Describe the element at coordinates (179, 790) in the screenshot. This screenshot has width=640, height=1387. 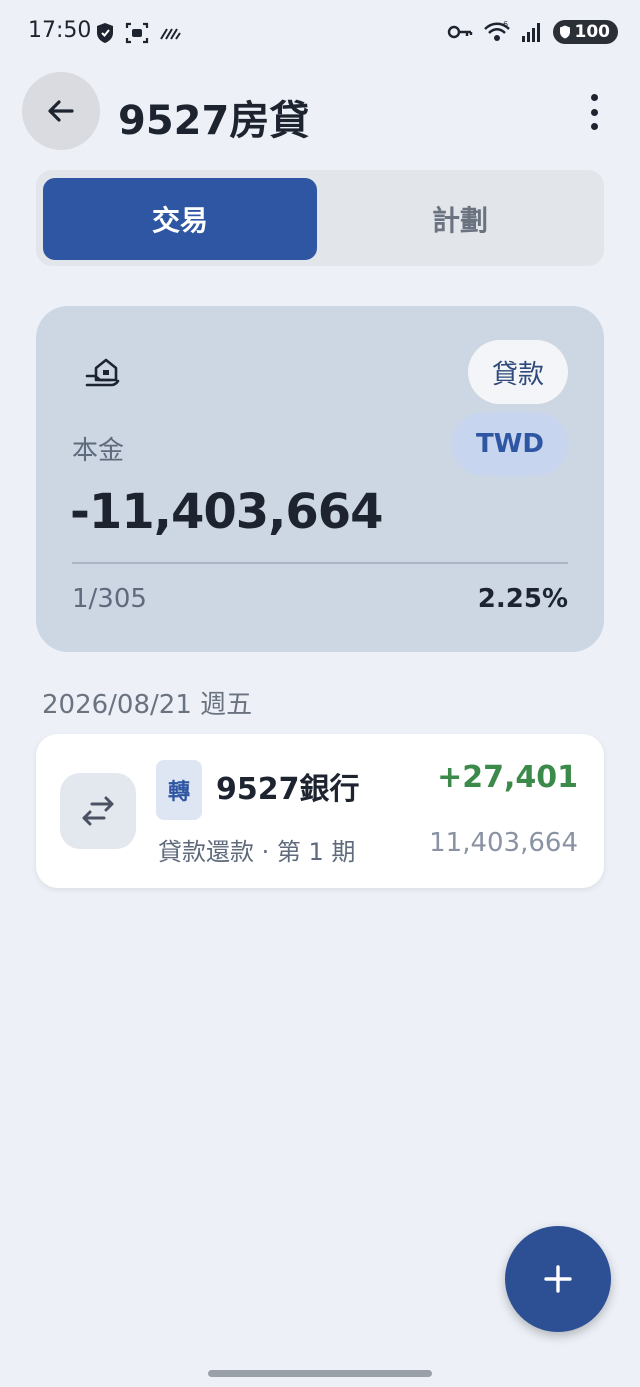
I see `transaction-type-badge: 轉` at that location.